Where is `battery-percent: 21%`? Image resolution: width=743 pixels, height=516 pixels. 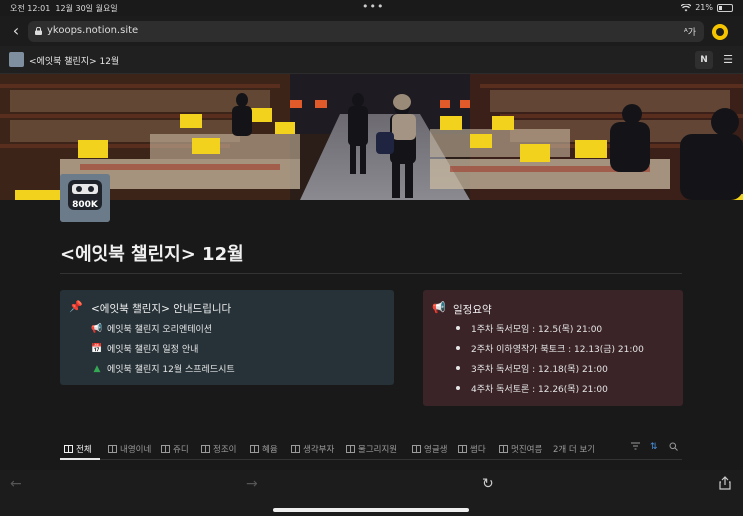 battery-percent: 21% is located at coordinates (704, 7).